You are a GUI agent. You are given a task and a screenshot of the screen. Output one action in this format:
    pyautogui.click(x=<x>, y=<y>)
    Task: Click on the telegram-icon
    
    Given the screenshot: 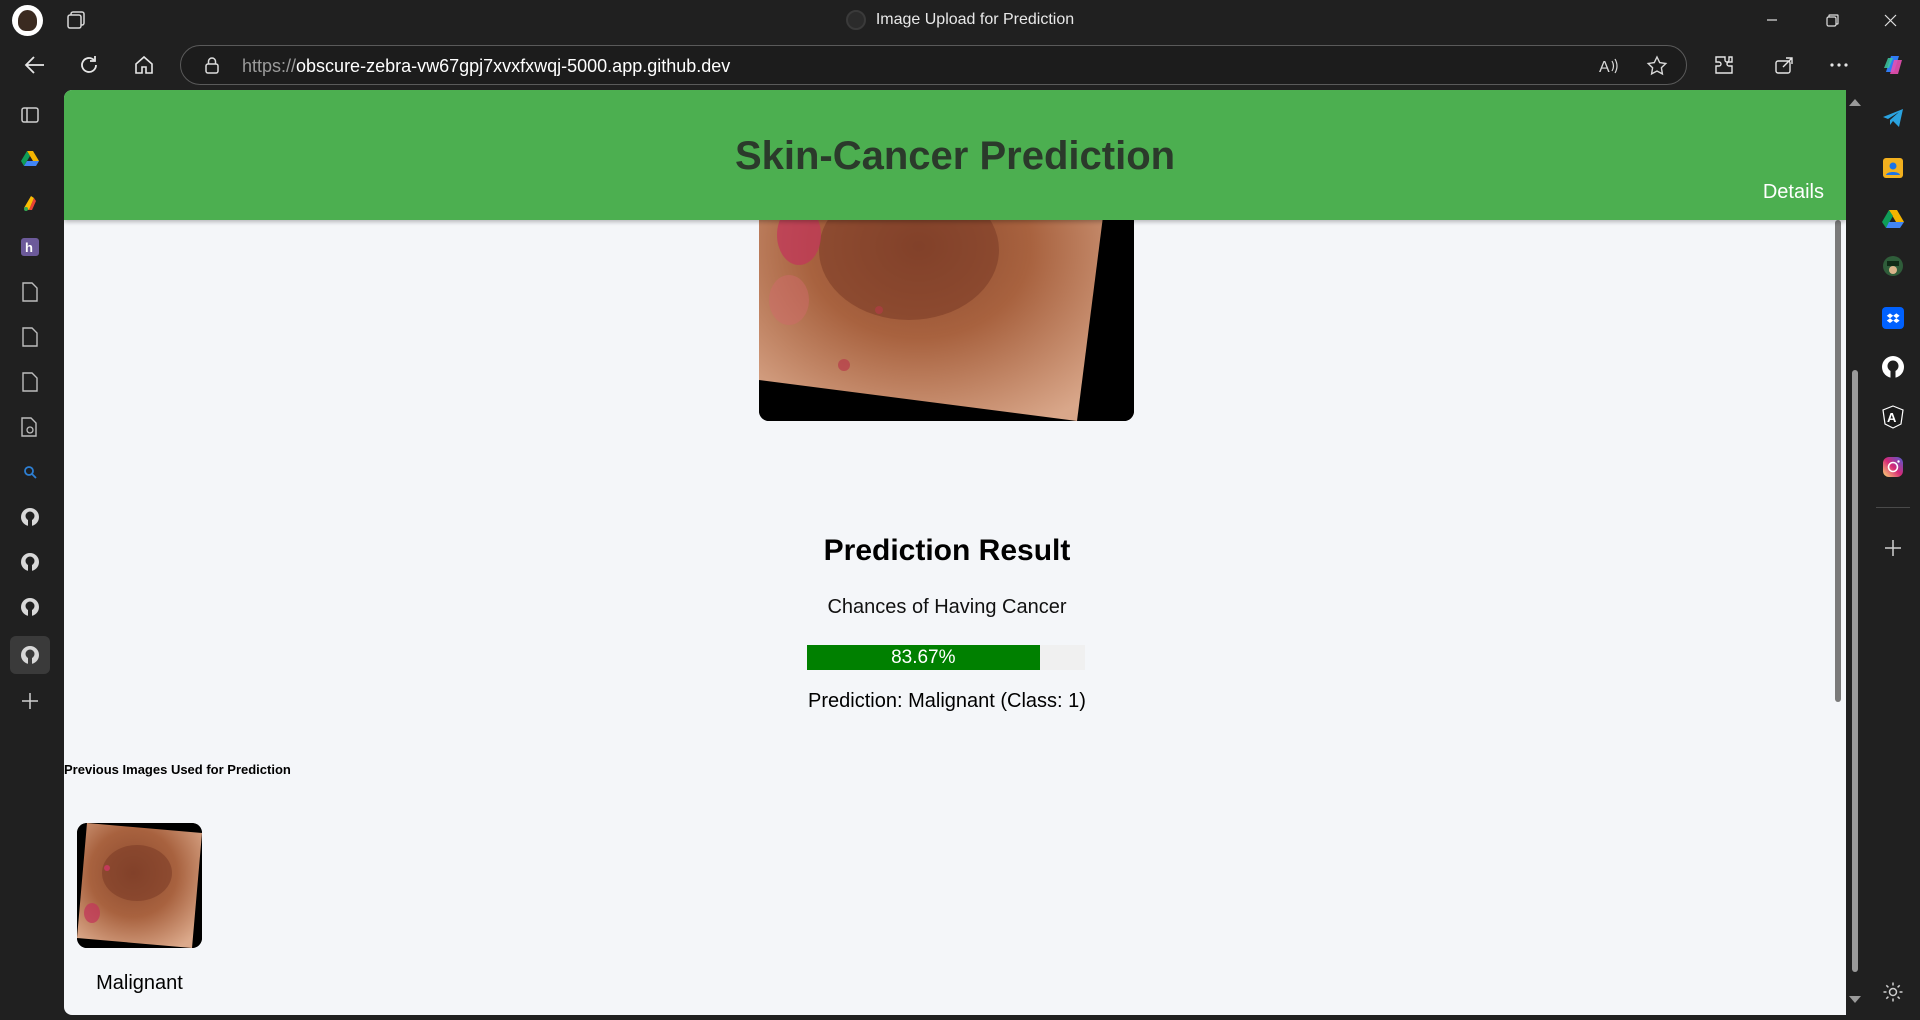 What is the action you would take?
    pyautogui.click(x=1893, y=118)
    